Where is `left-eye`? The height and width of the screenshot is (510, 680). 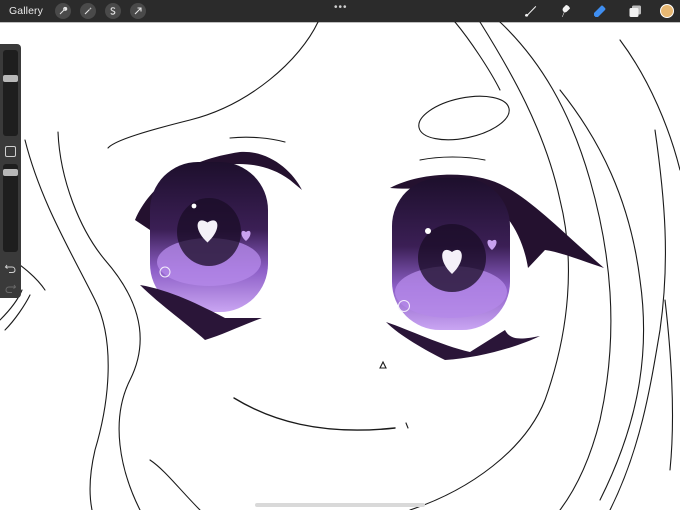 left-eye is located at coordinates (218, 245).